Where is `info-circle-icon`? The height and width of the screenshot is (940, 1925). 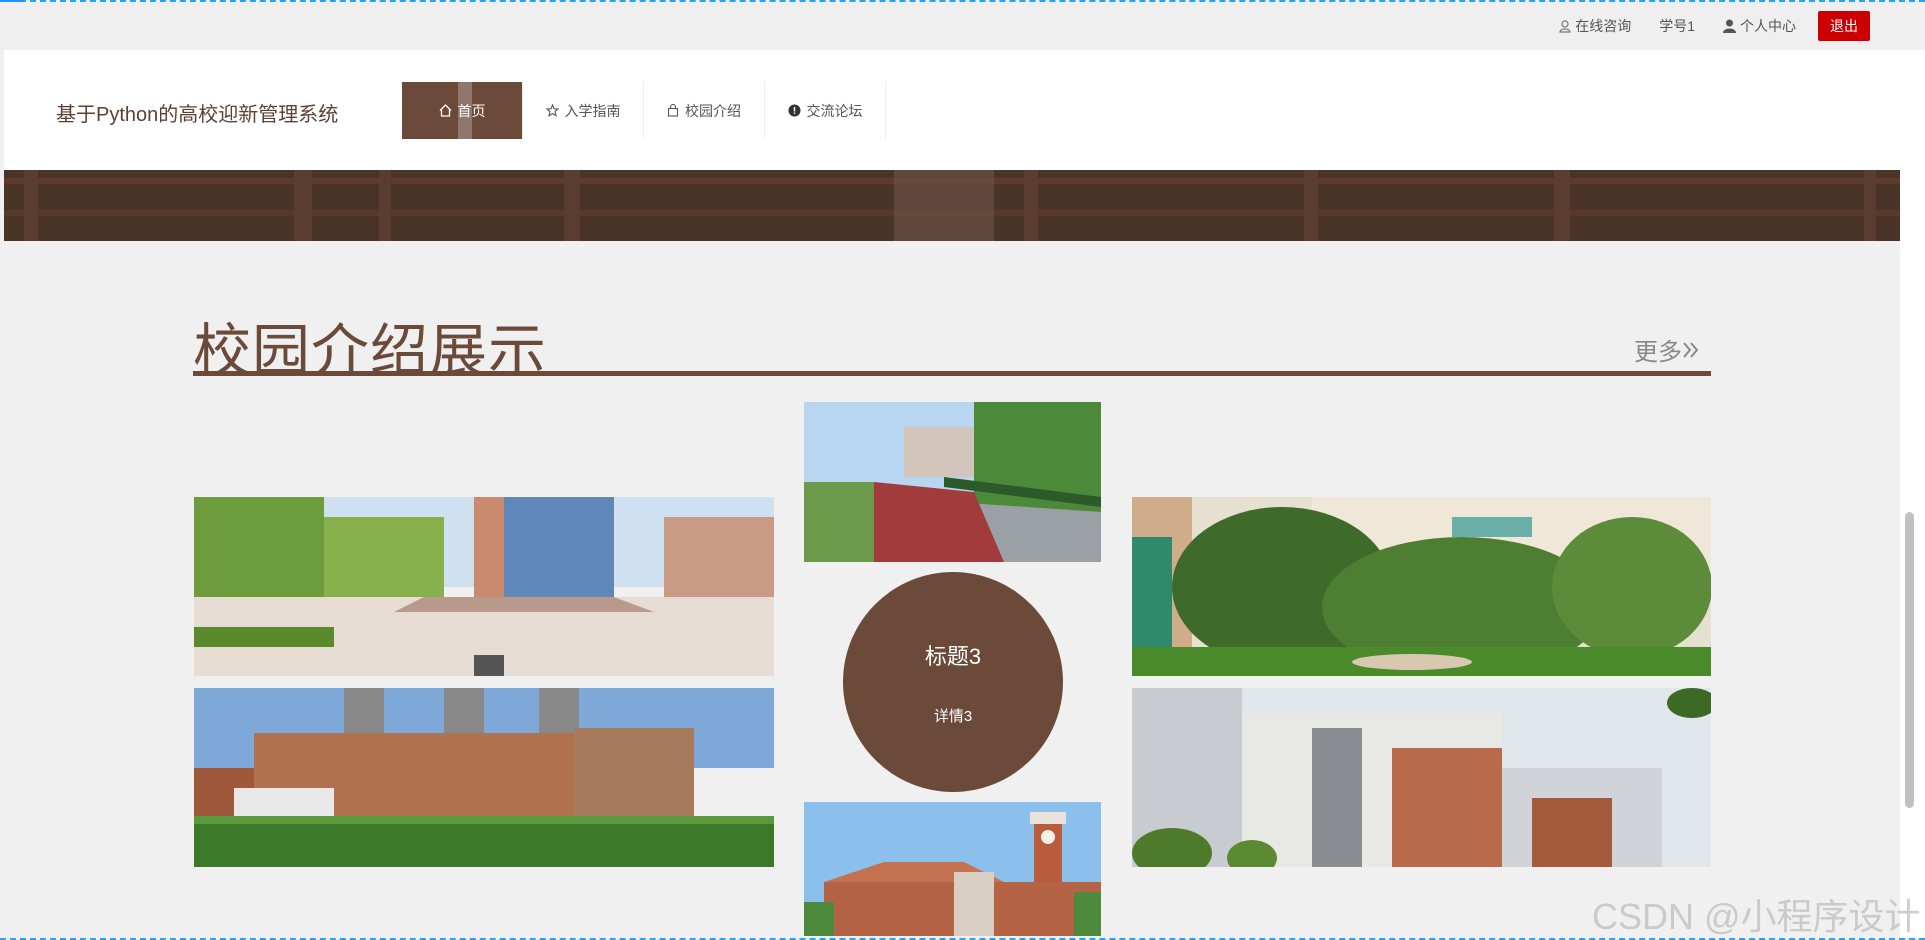 info-circle-icon is located at coordinates (794, 110).